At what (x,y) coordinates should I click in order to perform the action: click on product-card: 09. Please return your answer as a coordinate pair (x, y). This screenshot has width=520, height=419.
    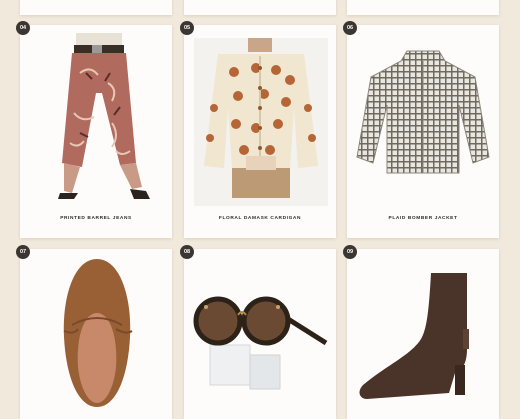
    Looking at the image, I should click on (421, 332).